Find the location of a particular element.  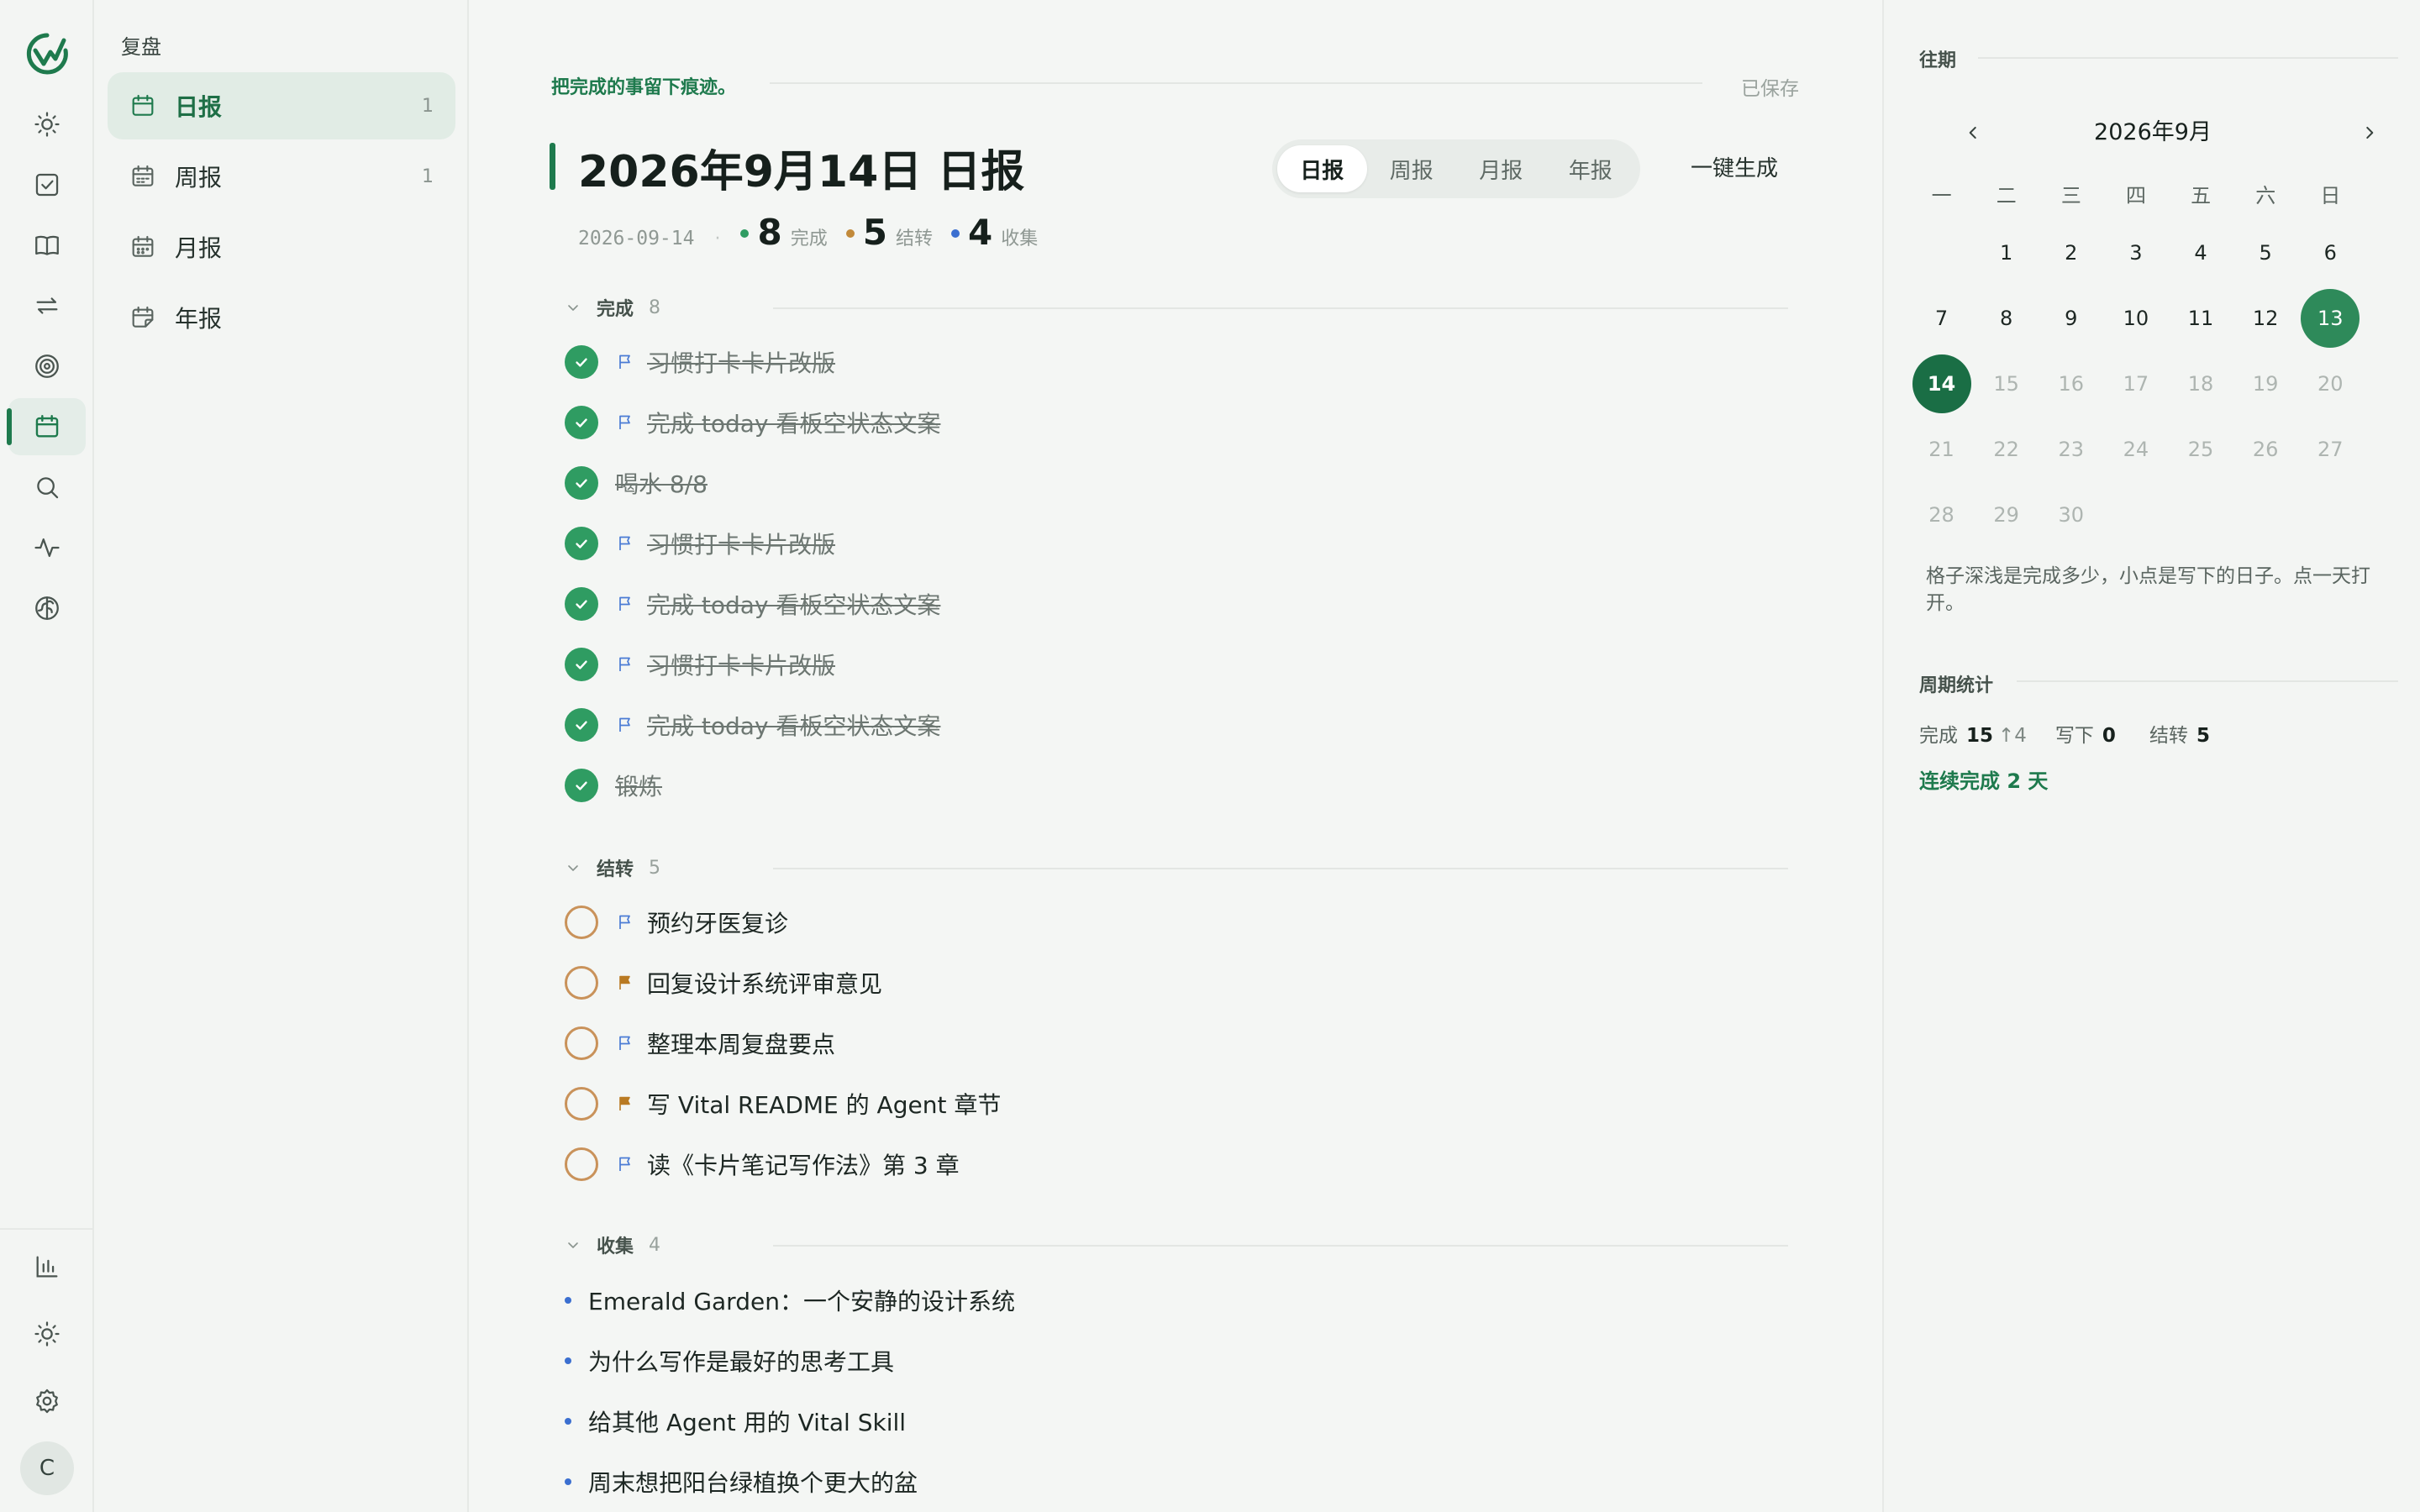

group-header-collect: 收集 4 is located at coordinates (613, 1245).